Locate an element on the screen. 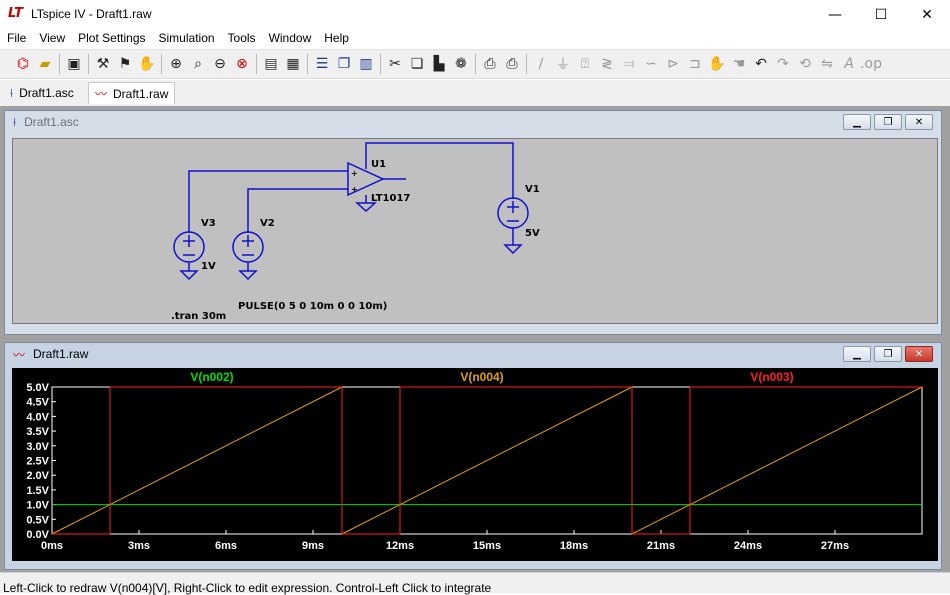 The width and height of the screenshot is (950, 595). component-icon: ⊐ is located at coordinates (695, 64).